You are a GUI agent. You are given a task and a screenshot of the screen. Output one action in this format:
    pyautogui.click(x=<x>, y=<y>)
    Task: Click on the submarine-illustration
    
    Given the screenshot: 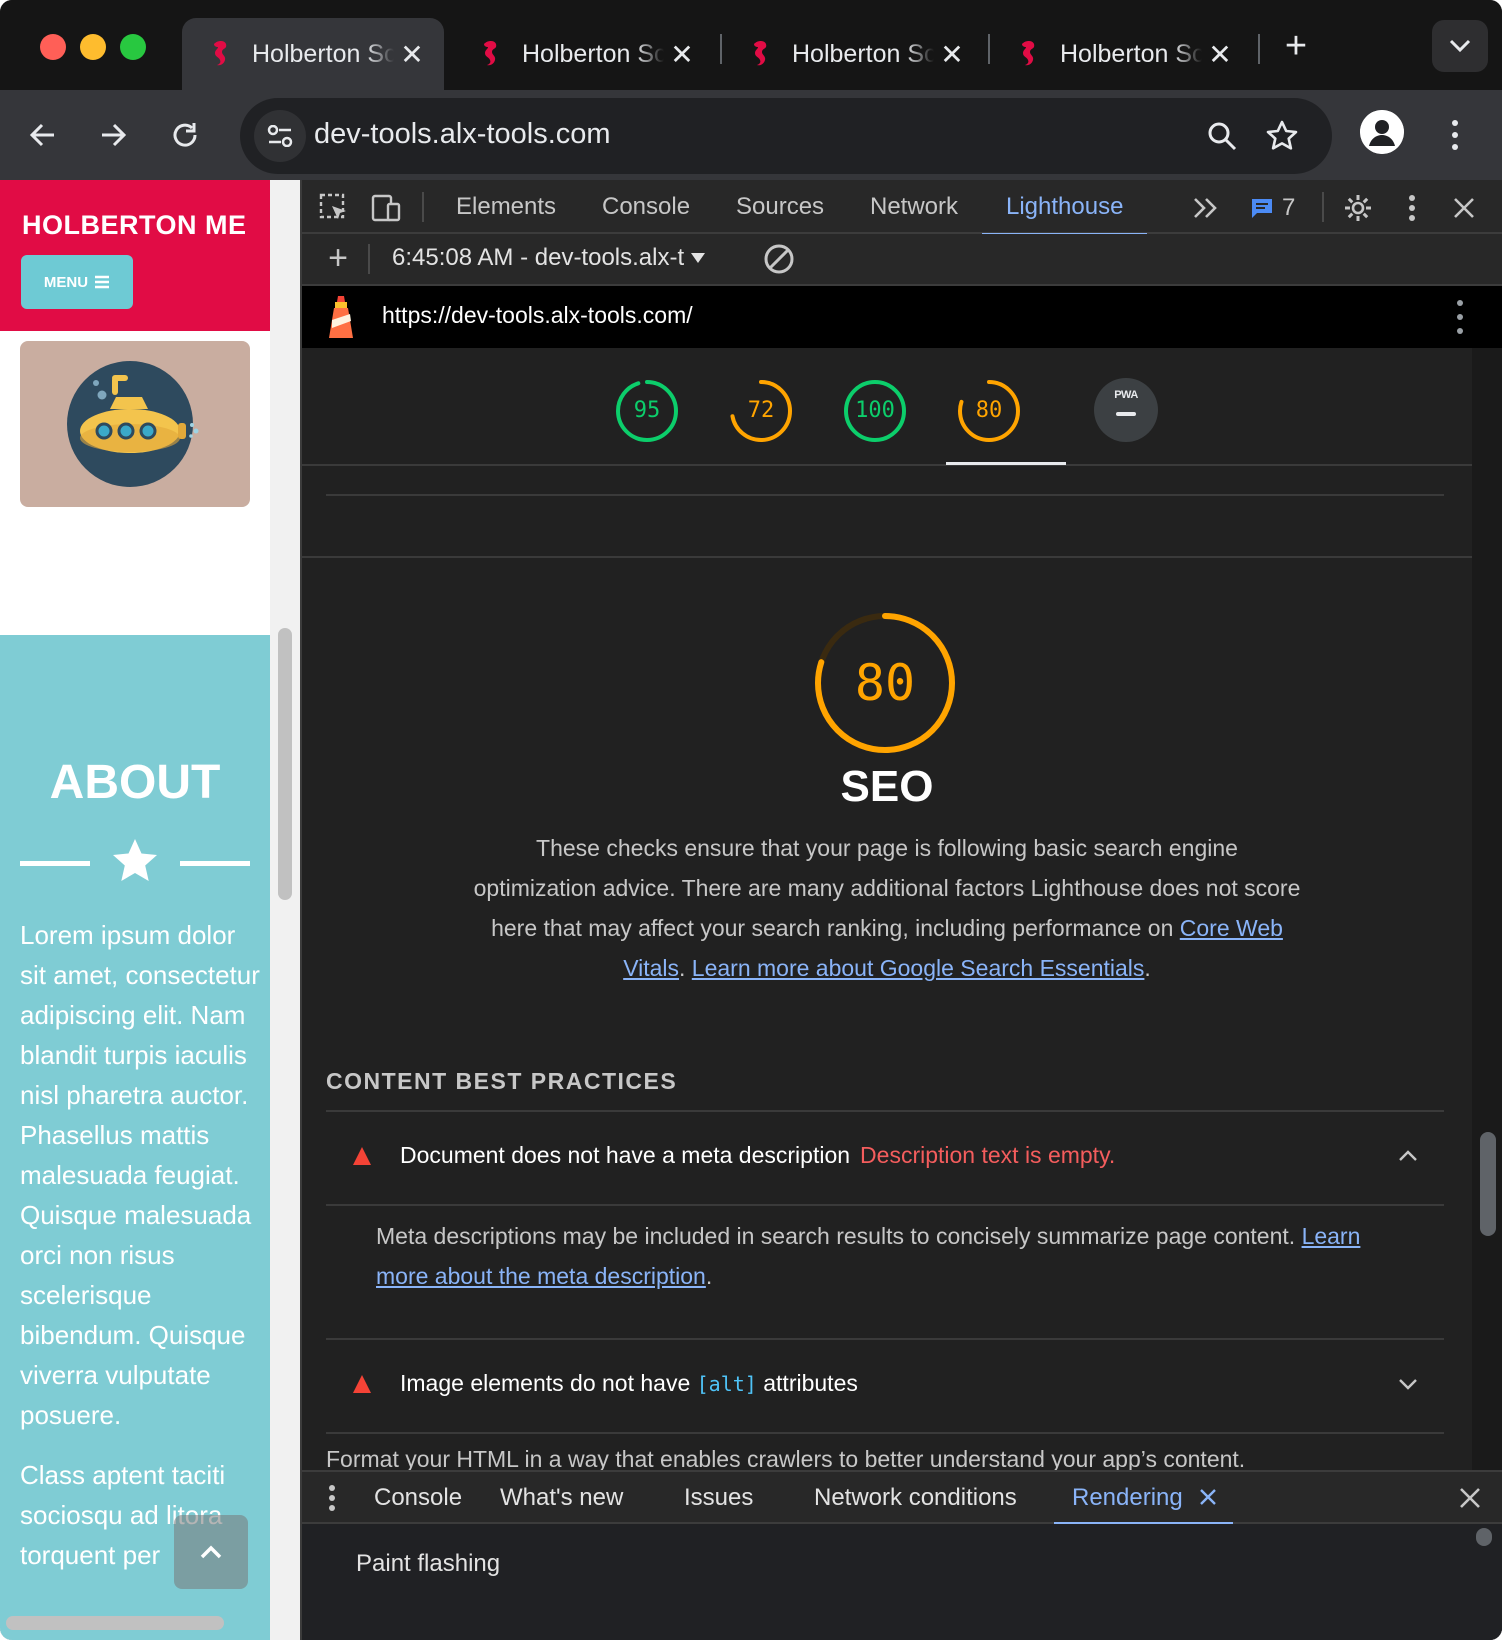 What is the action you would take?
    pyautogui.click(x=135, y=424)
    